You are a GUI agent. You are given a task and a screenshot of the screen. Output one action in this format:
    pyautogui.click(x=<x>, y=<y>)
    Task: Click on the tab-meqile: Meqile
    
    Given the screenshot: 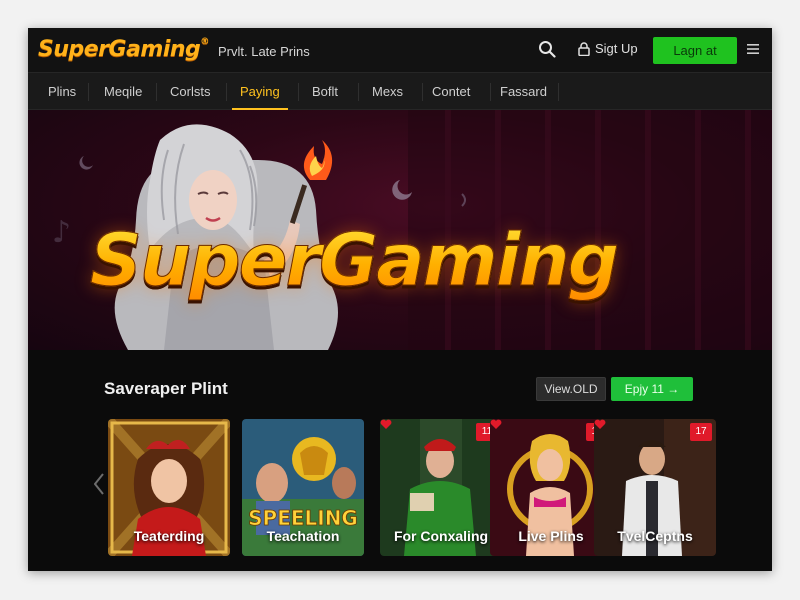 What is the action you would take?
    pyautogui.click(x=123, y=91)
    